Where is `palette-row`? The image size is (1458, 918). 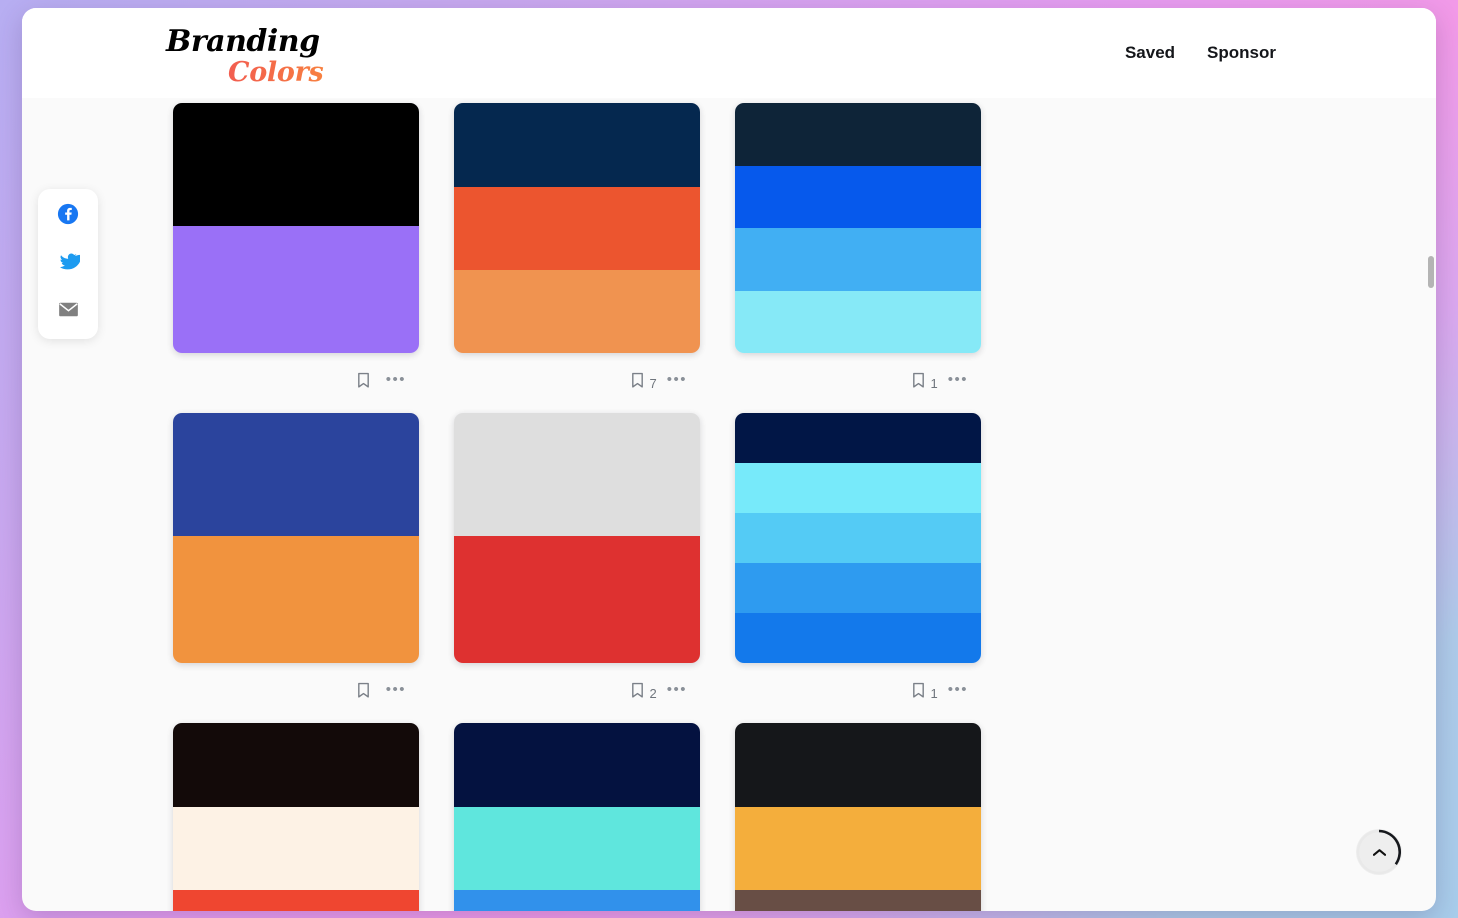
palette-row is located at coordinates (588, 817).